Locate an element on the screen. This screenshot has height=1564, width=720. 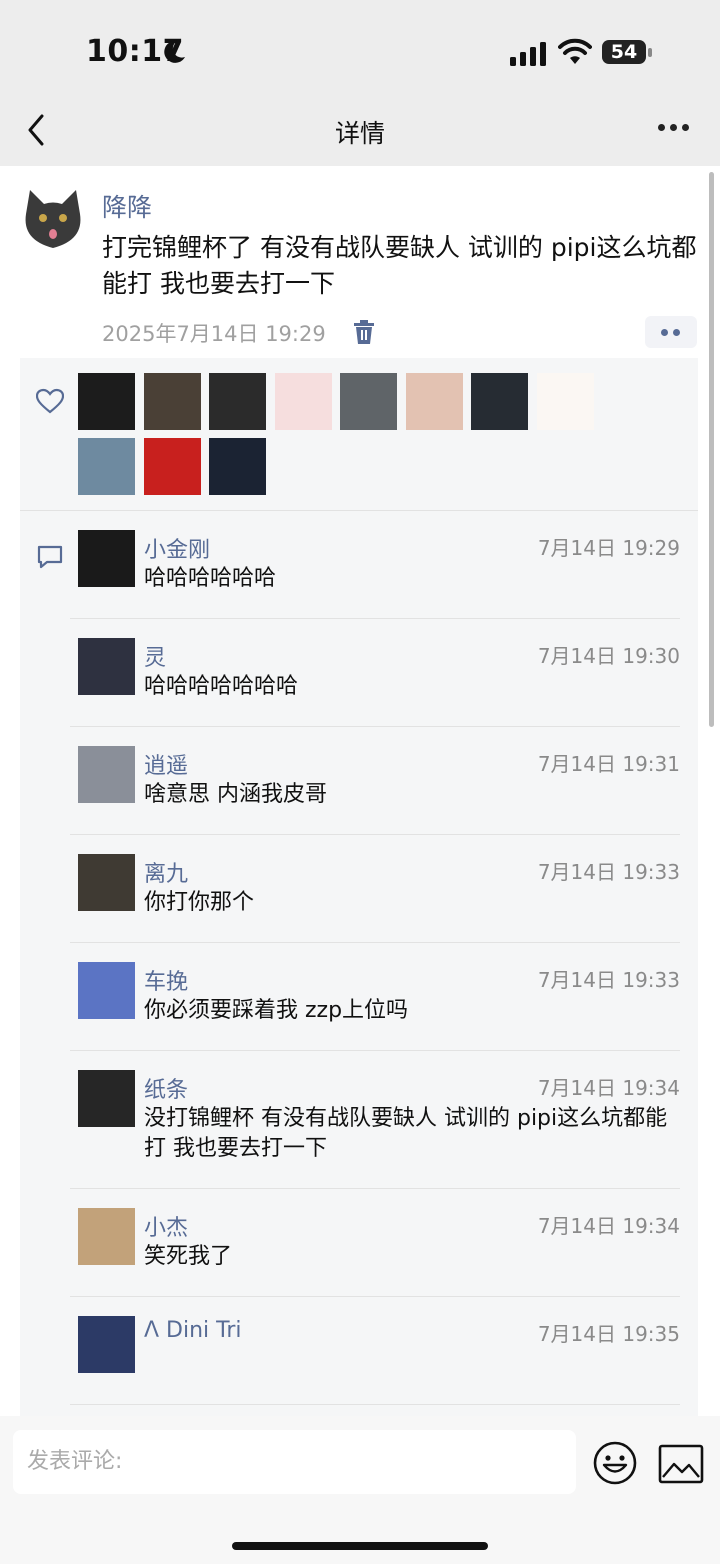
liker-avatar-anime-dark is located at coordinates (499, 401).